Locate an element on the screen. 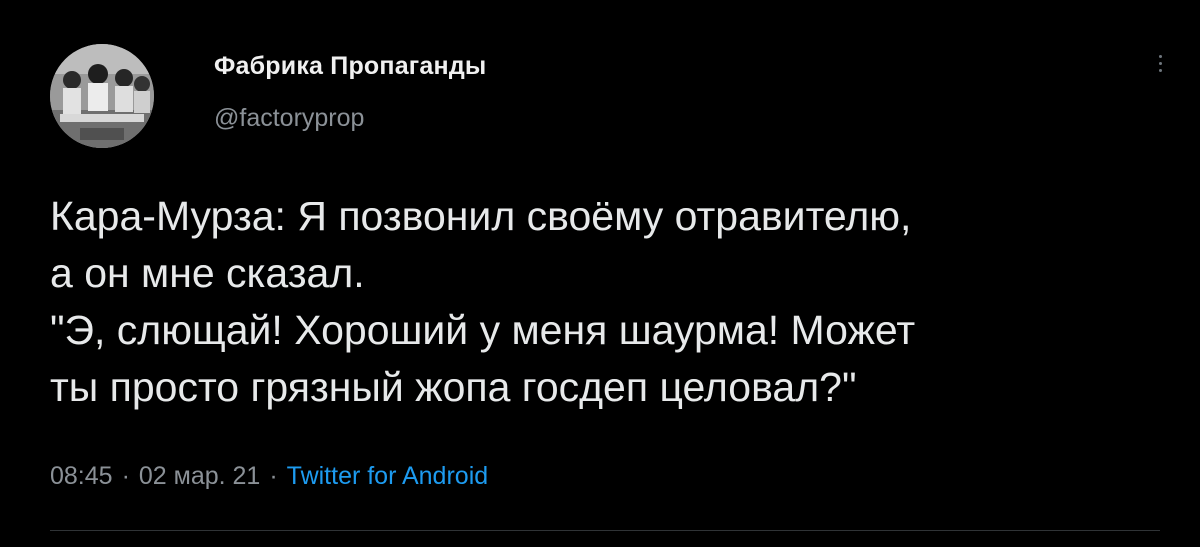  tweet-metadata: 08:45 · 02 мар. 21 · Twitter for Android is located at coordinates (269, 476).